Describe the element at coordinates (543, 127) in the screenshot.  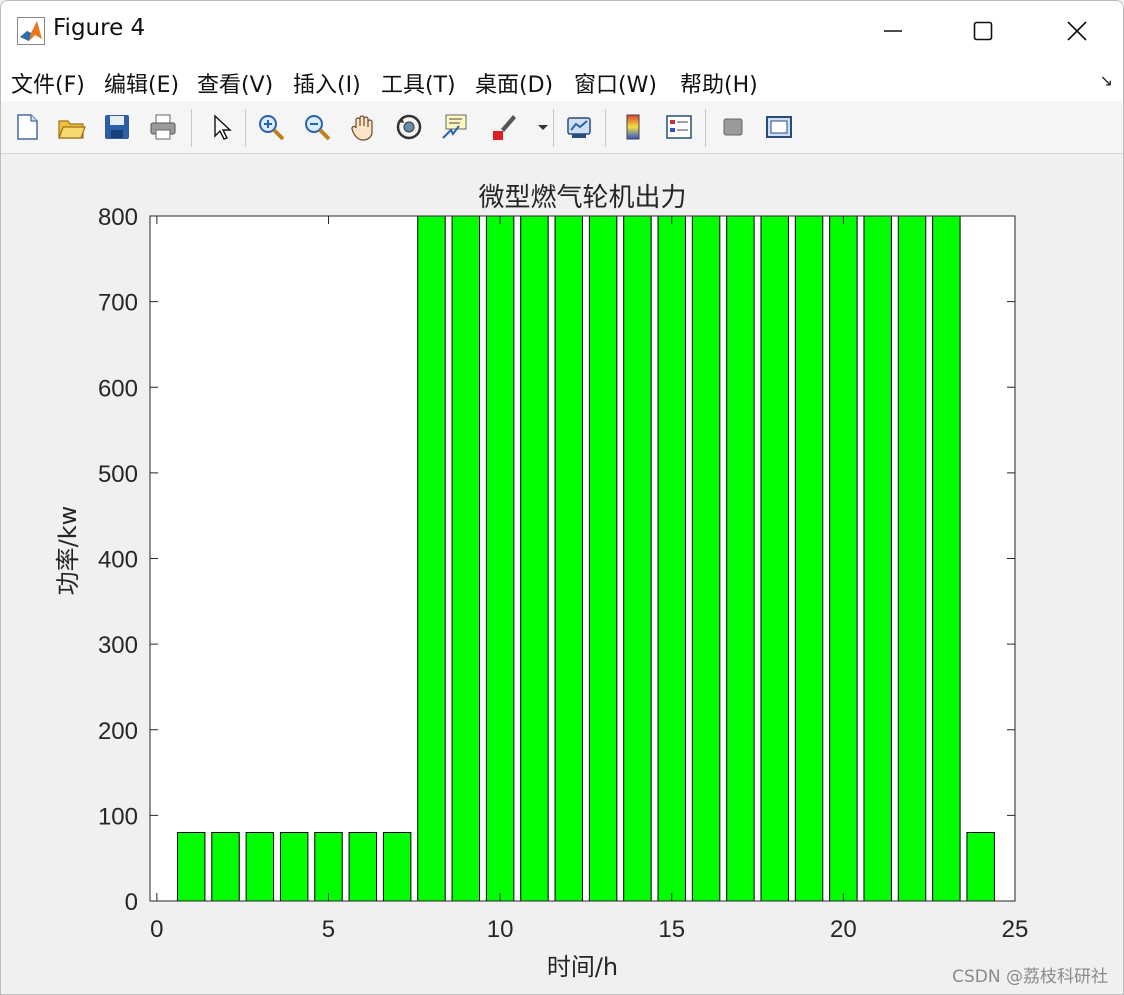
I see `brush-dropdown-icon` at that location.